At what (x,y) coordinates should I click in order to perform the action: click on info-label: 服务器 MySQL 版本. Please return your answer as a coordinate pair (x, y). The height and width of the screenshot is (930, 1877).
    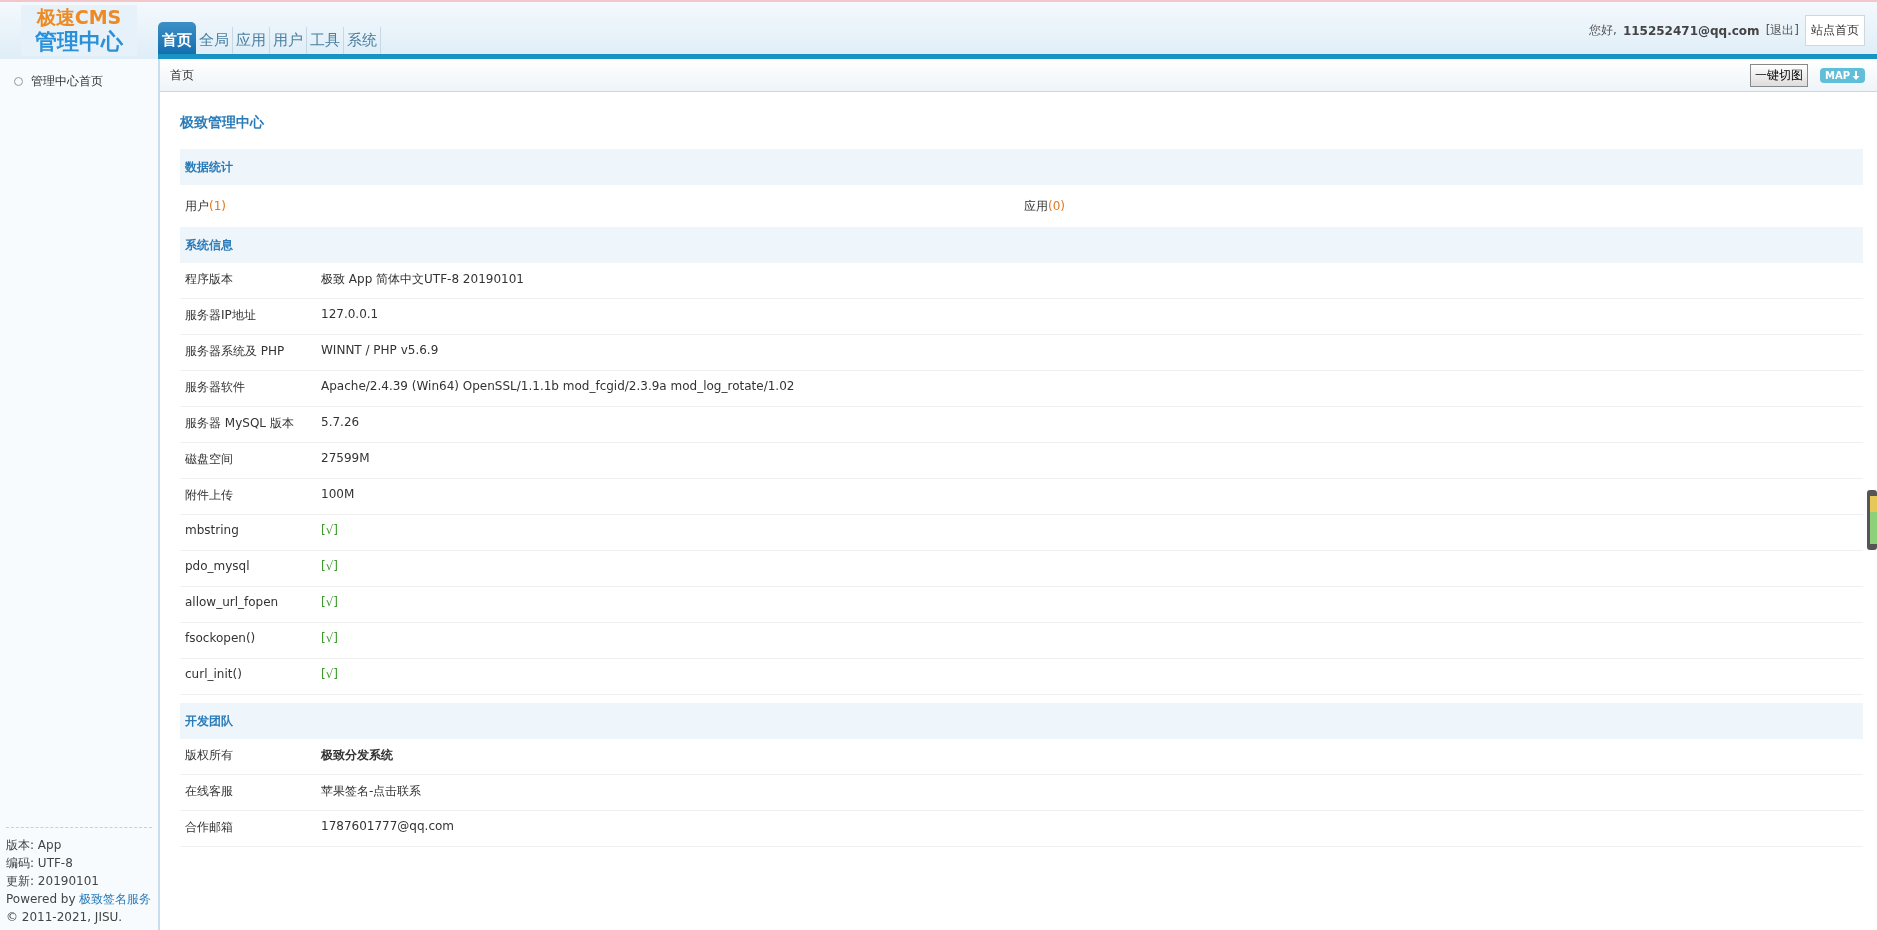
    Looking at the image, I should click on (240, 423).